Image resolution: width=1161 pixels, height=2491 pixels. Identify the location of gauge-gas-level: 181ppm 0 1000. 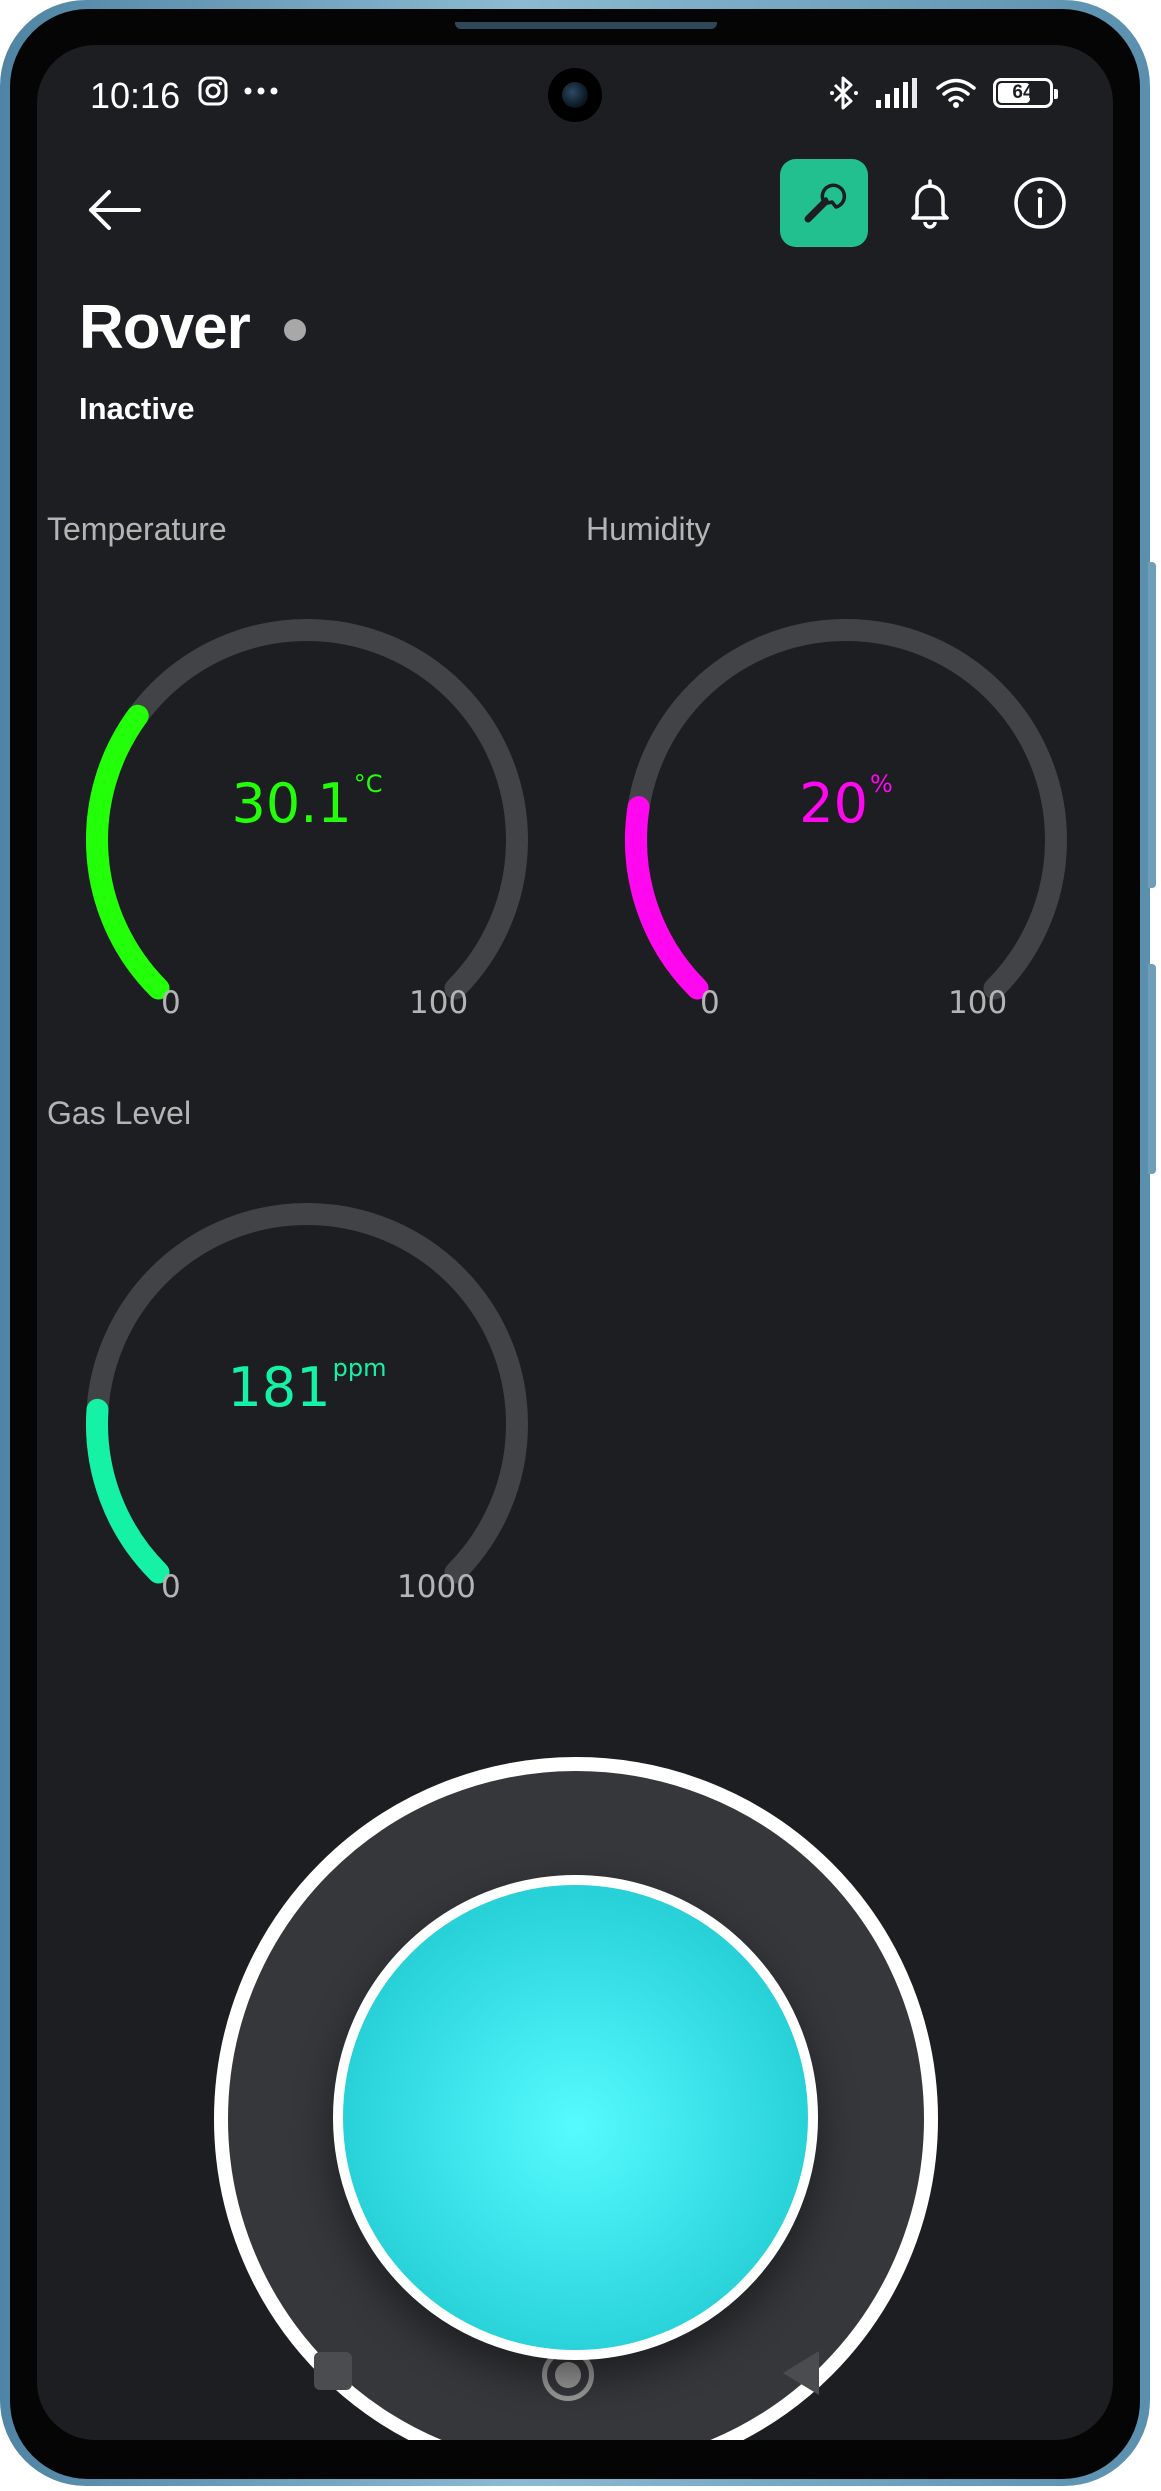
(307, 1394).